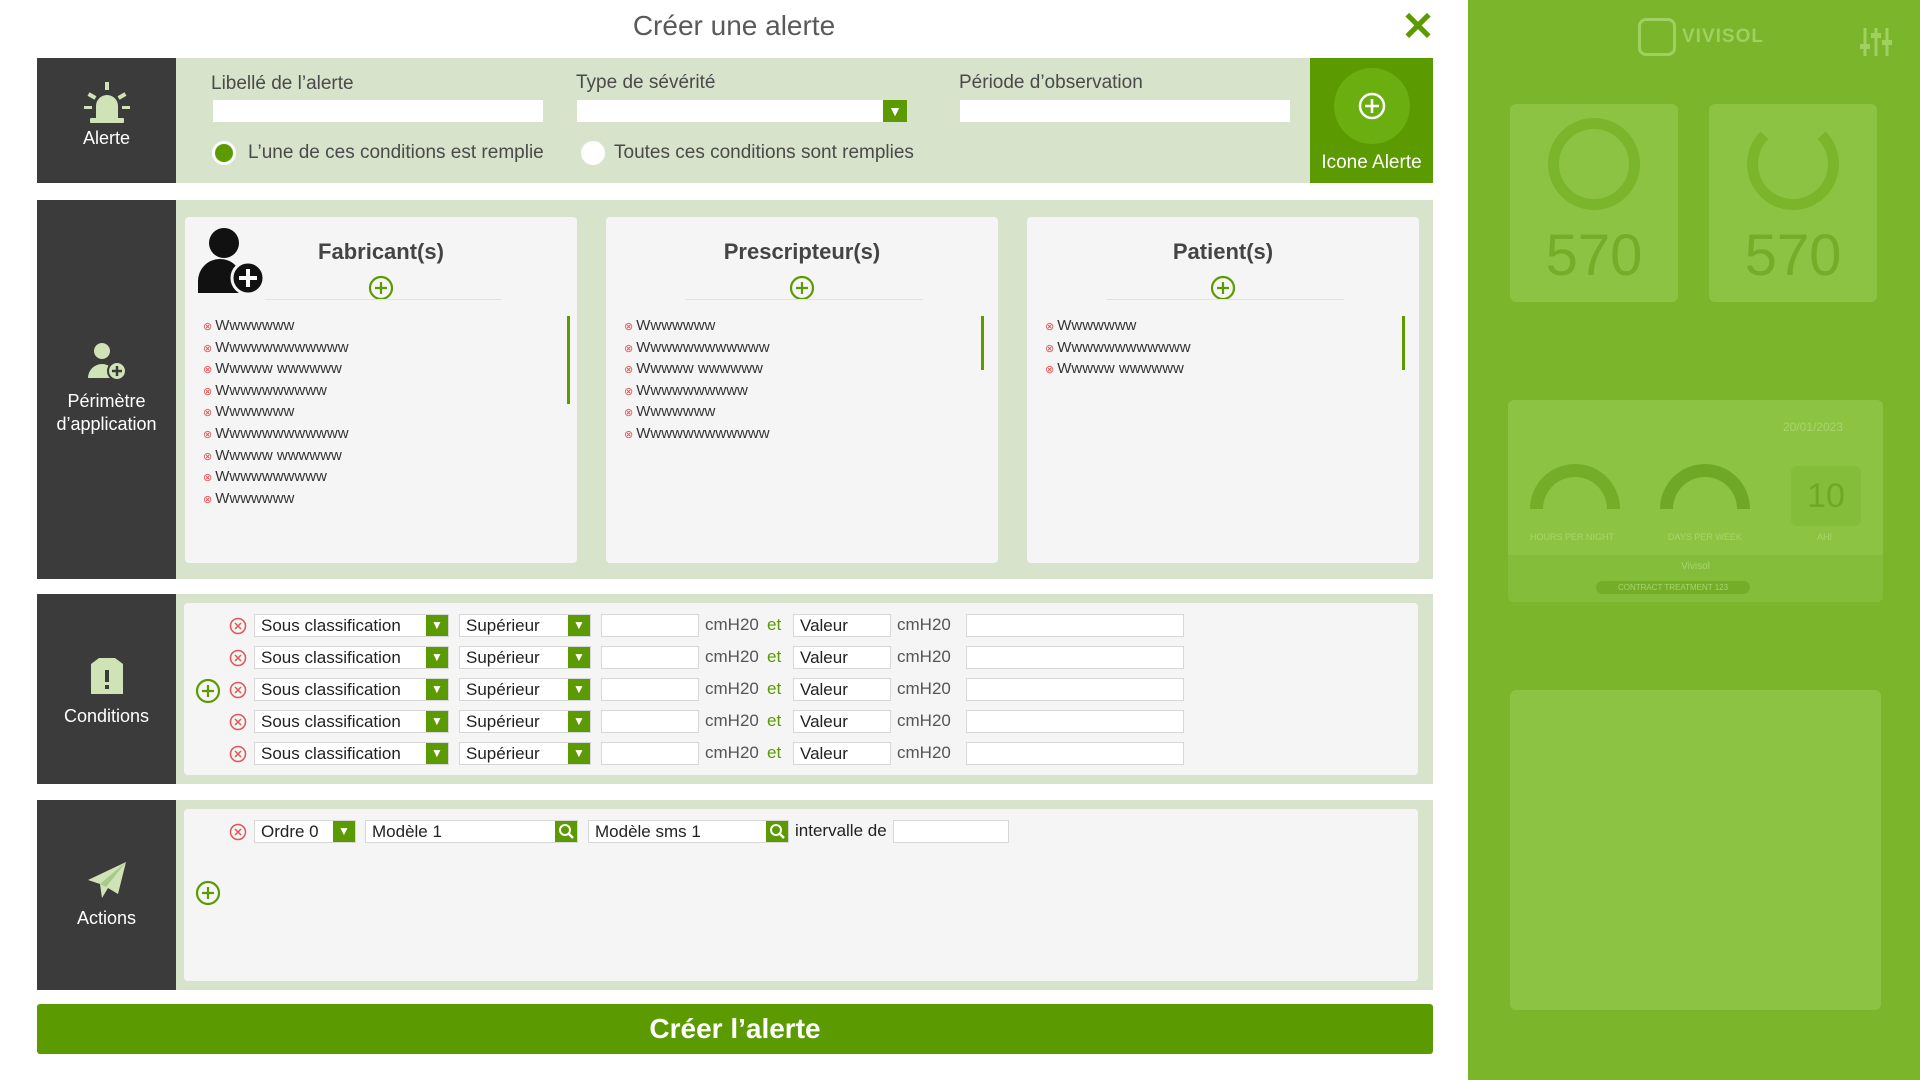  I want to click on contract-badge: CONTRACT TREATMENT 123, so click(1673, 587).